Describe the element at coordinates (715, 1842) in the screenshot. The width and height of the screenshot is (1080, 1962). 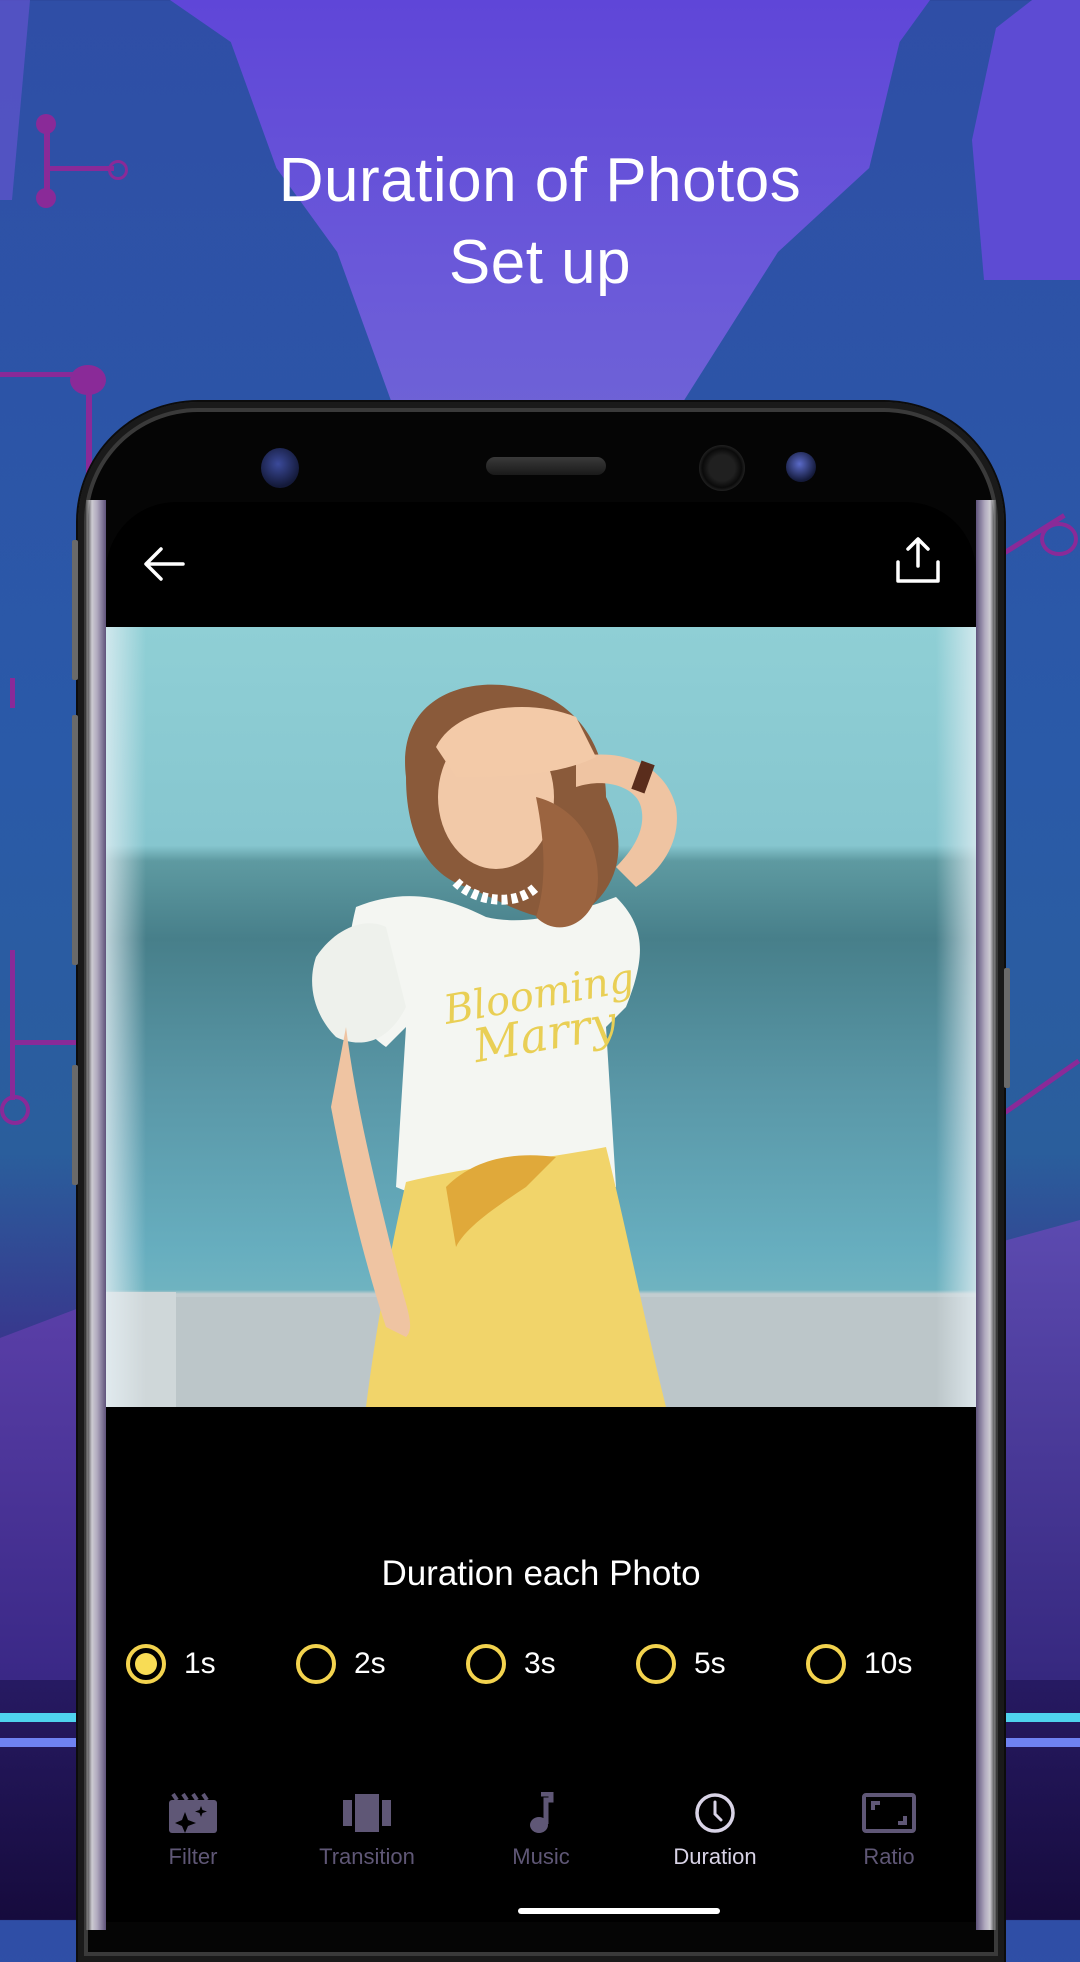
I see `tab-duration: Duration` at that location.